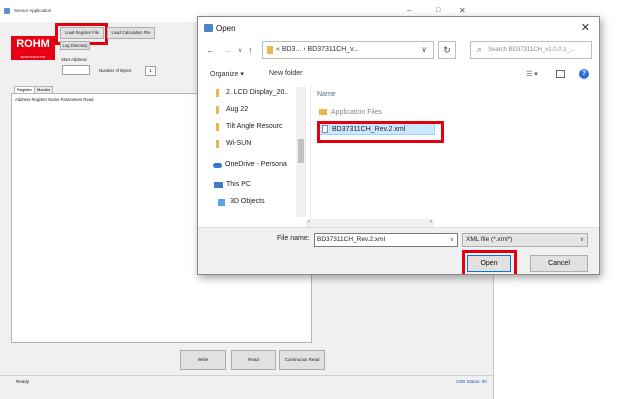 This screenshot has height=399, width=629. Describe the element at coordinates (253, 360) in the screenshot. I see `read-button: Read` at that location.